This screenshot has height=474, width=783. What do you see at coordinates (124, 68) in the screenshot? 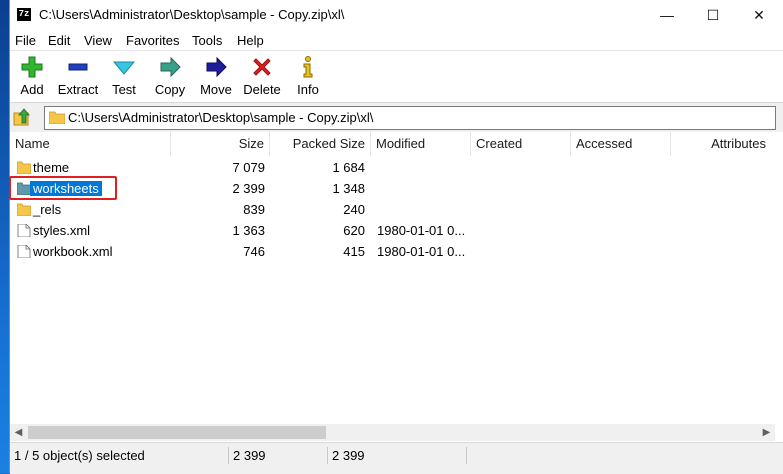
I see `check-icon` at bounding box center [124, 68].